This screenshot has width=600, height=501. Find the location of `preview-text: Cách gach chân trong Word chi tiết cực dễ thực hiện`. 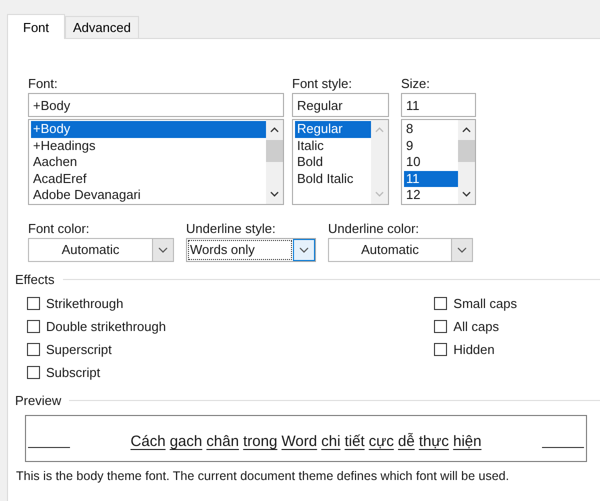

preview-text: Cách gach chân trong Word chi tiết cực dễ thực hiện is located at coordinates (306, 441).